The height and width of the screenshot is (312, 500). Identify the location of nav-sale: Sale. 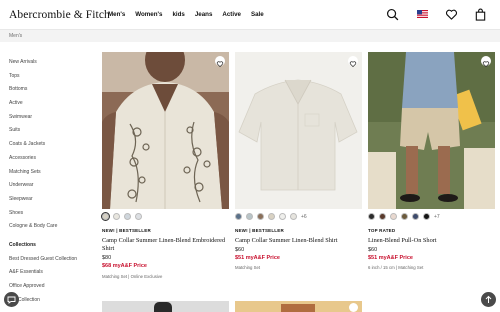
(257, 14).